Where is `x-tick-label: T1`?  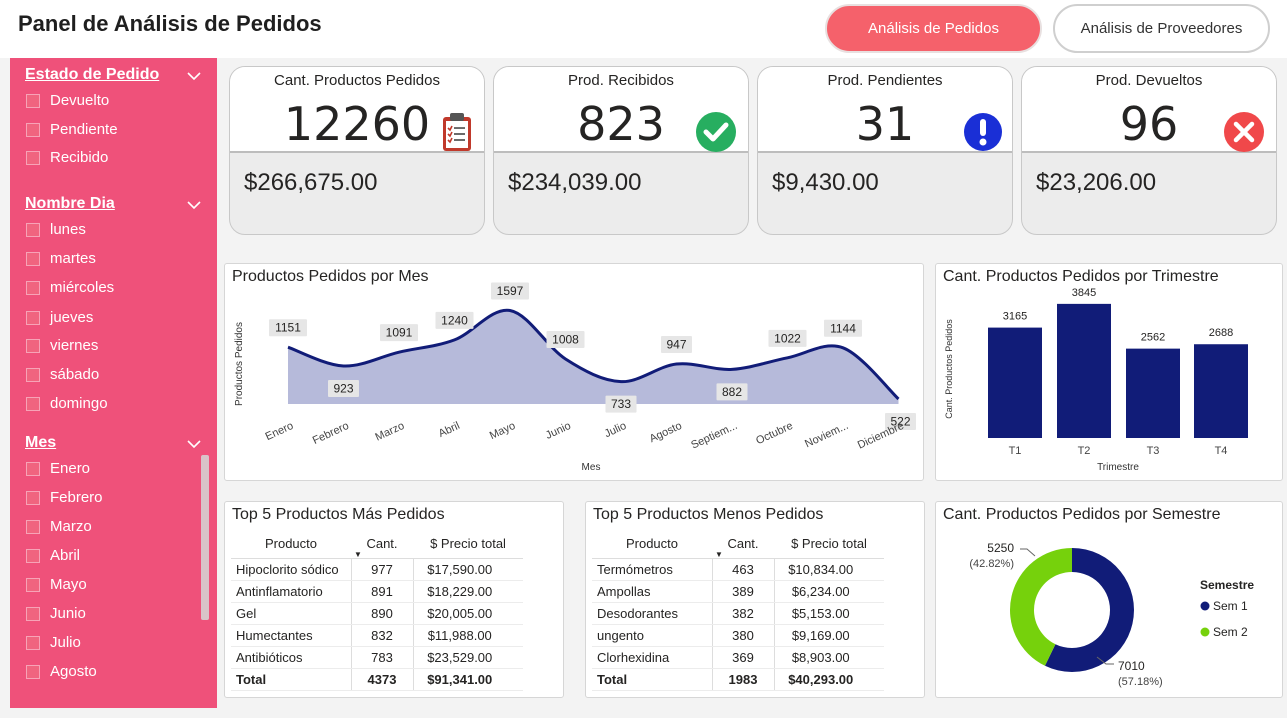
x-tick-label: T1 is located at coordinates (1015, 451).